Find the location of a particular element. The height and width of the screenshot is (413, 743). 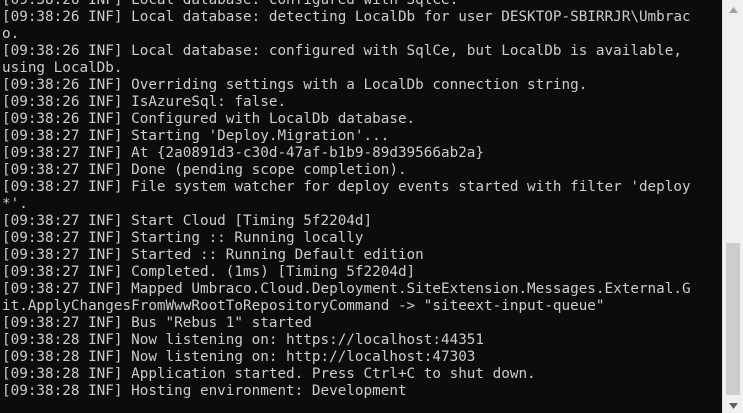

log-line: o. is located at coordinates (11, 34).